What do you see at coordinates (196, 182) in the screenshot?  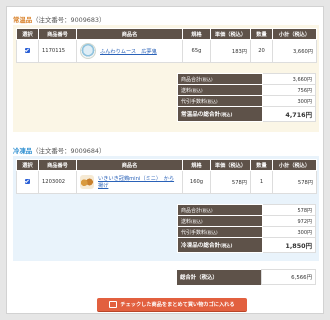 I see `product-spec: 160g` at bounding box center [196, 182].